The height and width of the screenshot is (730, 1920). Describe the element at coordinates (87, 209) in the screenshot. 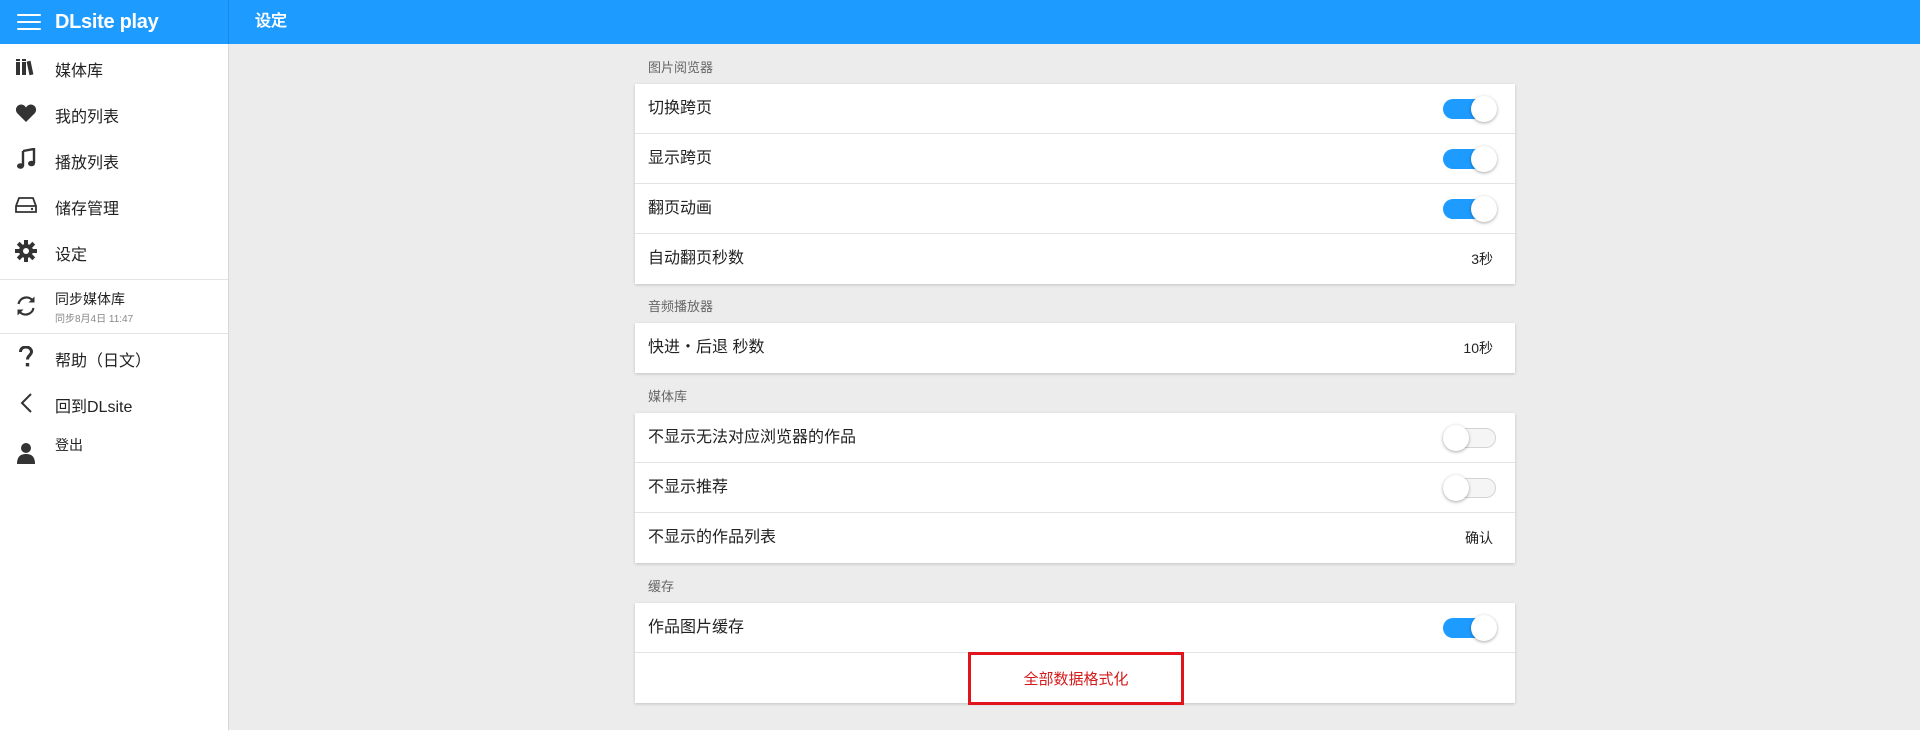

I see `sidebar-item-label: 储存管理` at that location.